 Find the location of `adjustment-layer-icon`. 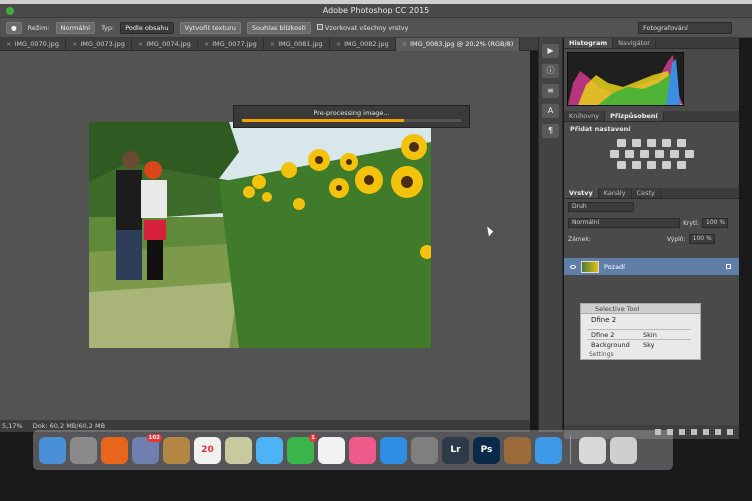

adjustment-layer-icon is located at coordinates (694, 432).